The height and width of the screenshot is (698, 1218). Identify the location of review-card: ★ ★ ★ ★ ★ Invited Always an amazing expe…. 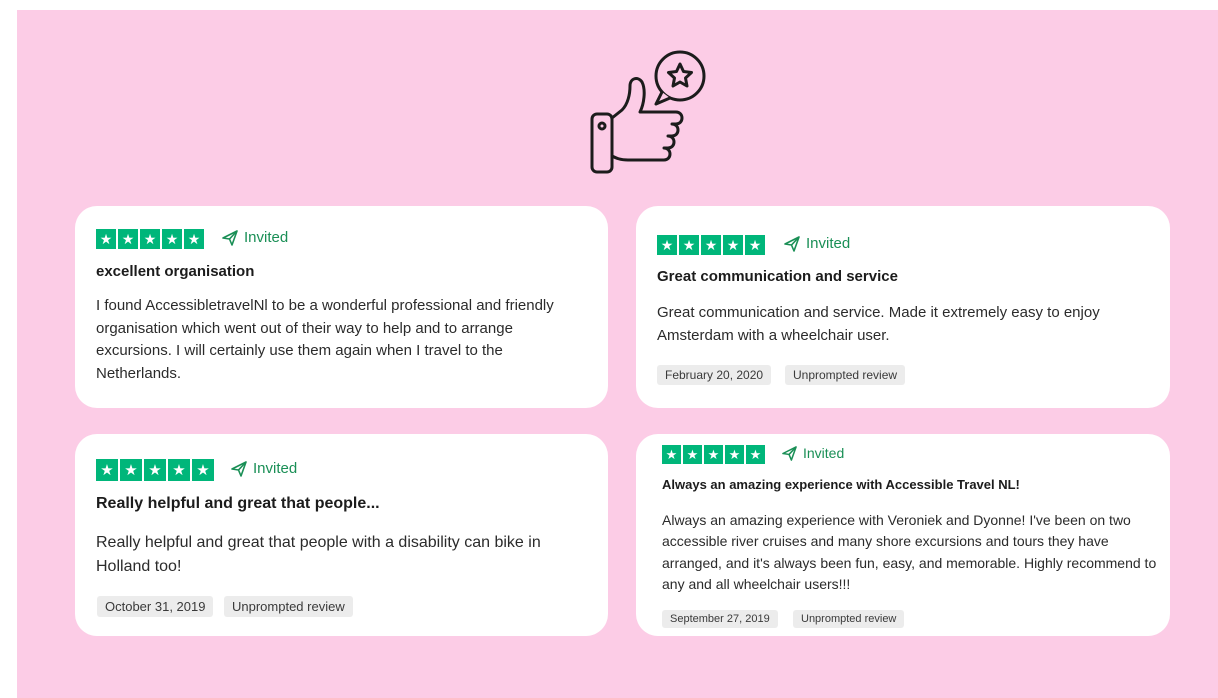
(903, 535).